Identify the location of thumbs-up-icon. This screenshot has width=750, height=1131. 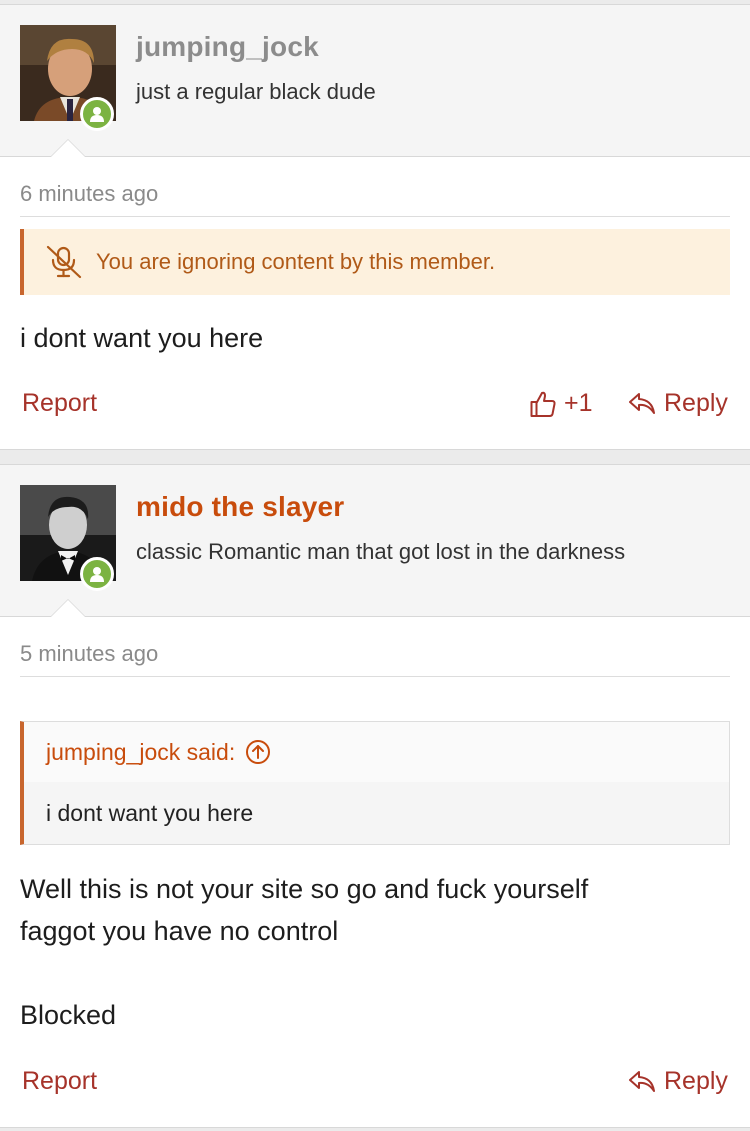
(543, 404).